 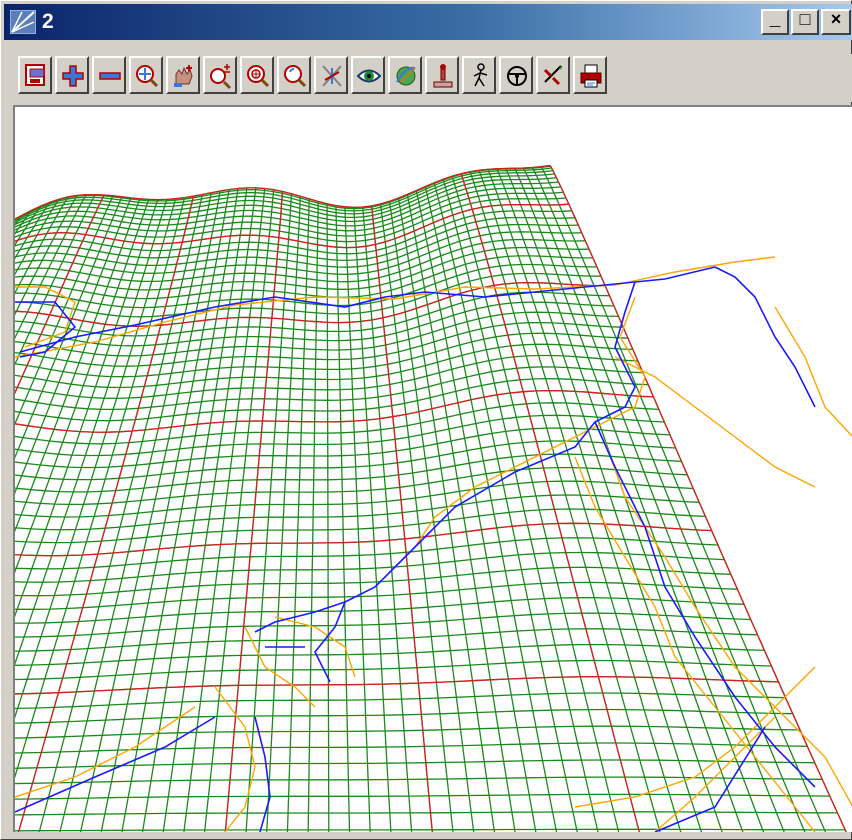 I want to click on walk-button, so click(x=479, y=75).